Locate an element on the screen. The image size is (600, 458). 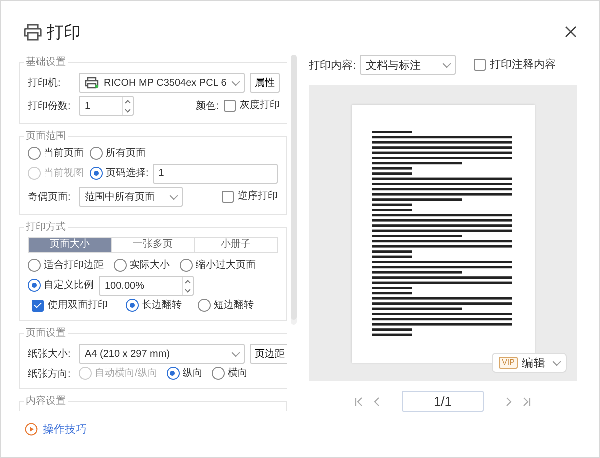
properties-button: 属性 is located at coordinates (265, 83).